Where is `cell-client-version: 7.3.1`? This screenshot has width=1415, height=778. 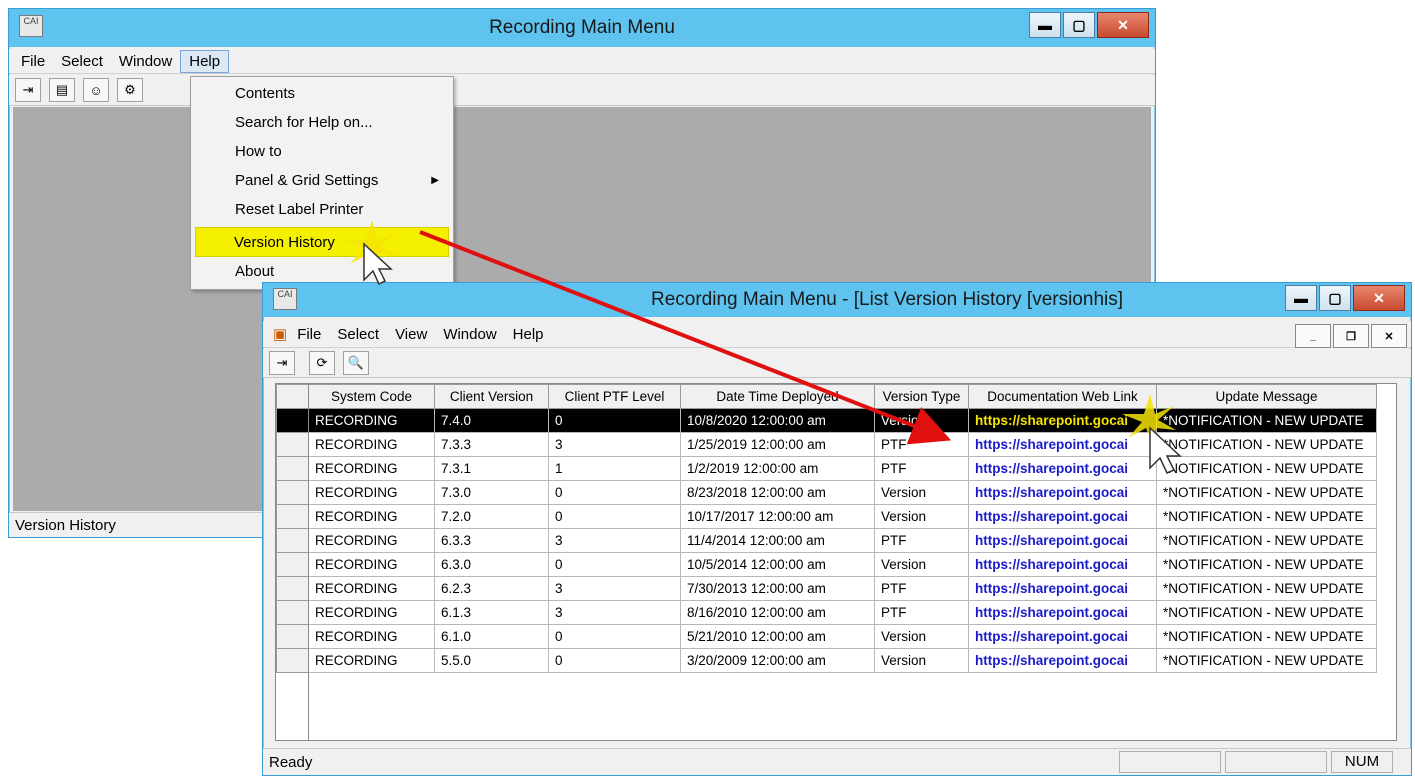 cell-client-version: 7.3.1 is located at coordinates (491, 468).